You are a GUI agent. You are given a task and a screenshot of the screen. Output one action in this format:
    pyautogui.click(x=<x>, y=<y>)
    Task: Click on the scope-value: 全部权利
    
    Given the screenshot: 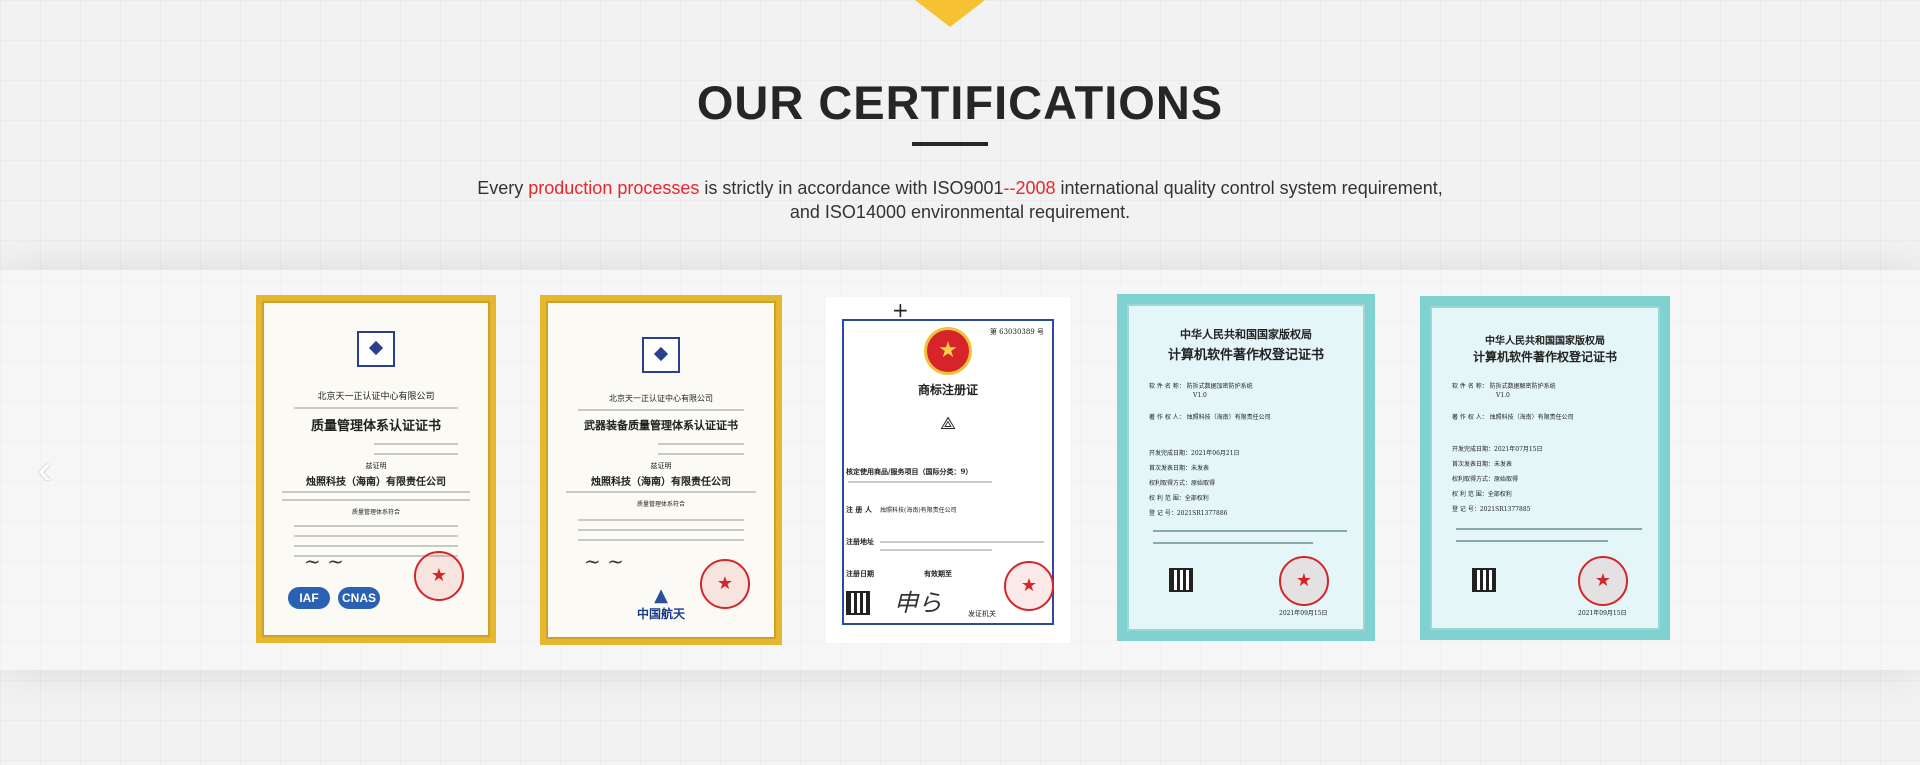 What is the action you would take?
    pyautogui.click(x=1499, y=494)
    